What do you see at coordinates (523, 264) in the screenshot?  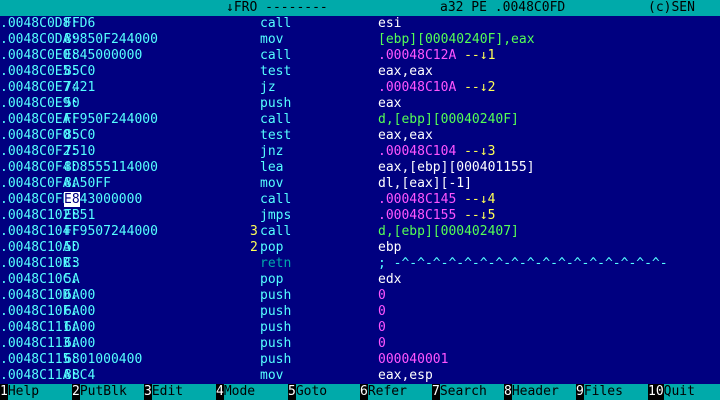 I see `row-operand: ; -^-^-^-^-^-^-^-^-^-^-^-^-^-^-^-^-^-` at bounding box center [523, 264].